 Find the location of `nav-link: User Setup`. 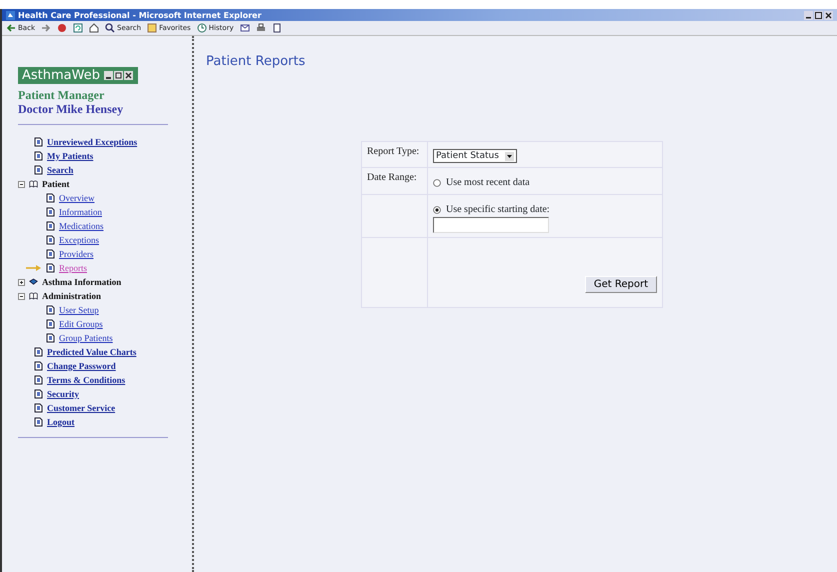

nav-link: User Setup is located at coordinates (79, 310).